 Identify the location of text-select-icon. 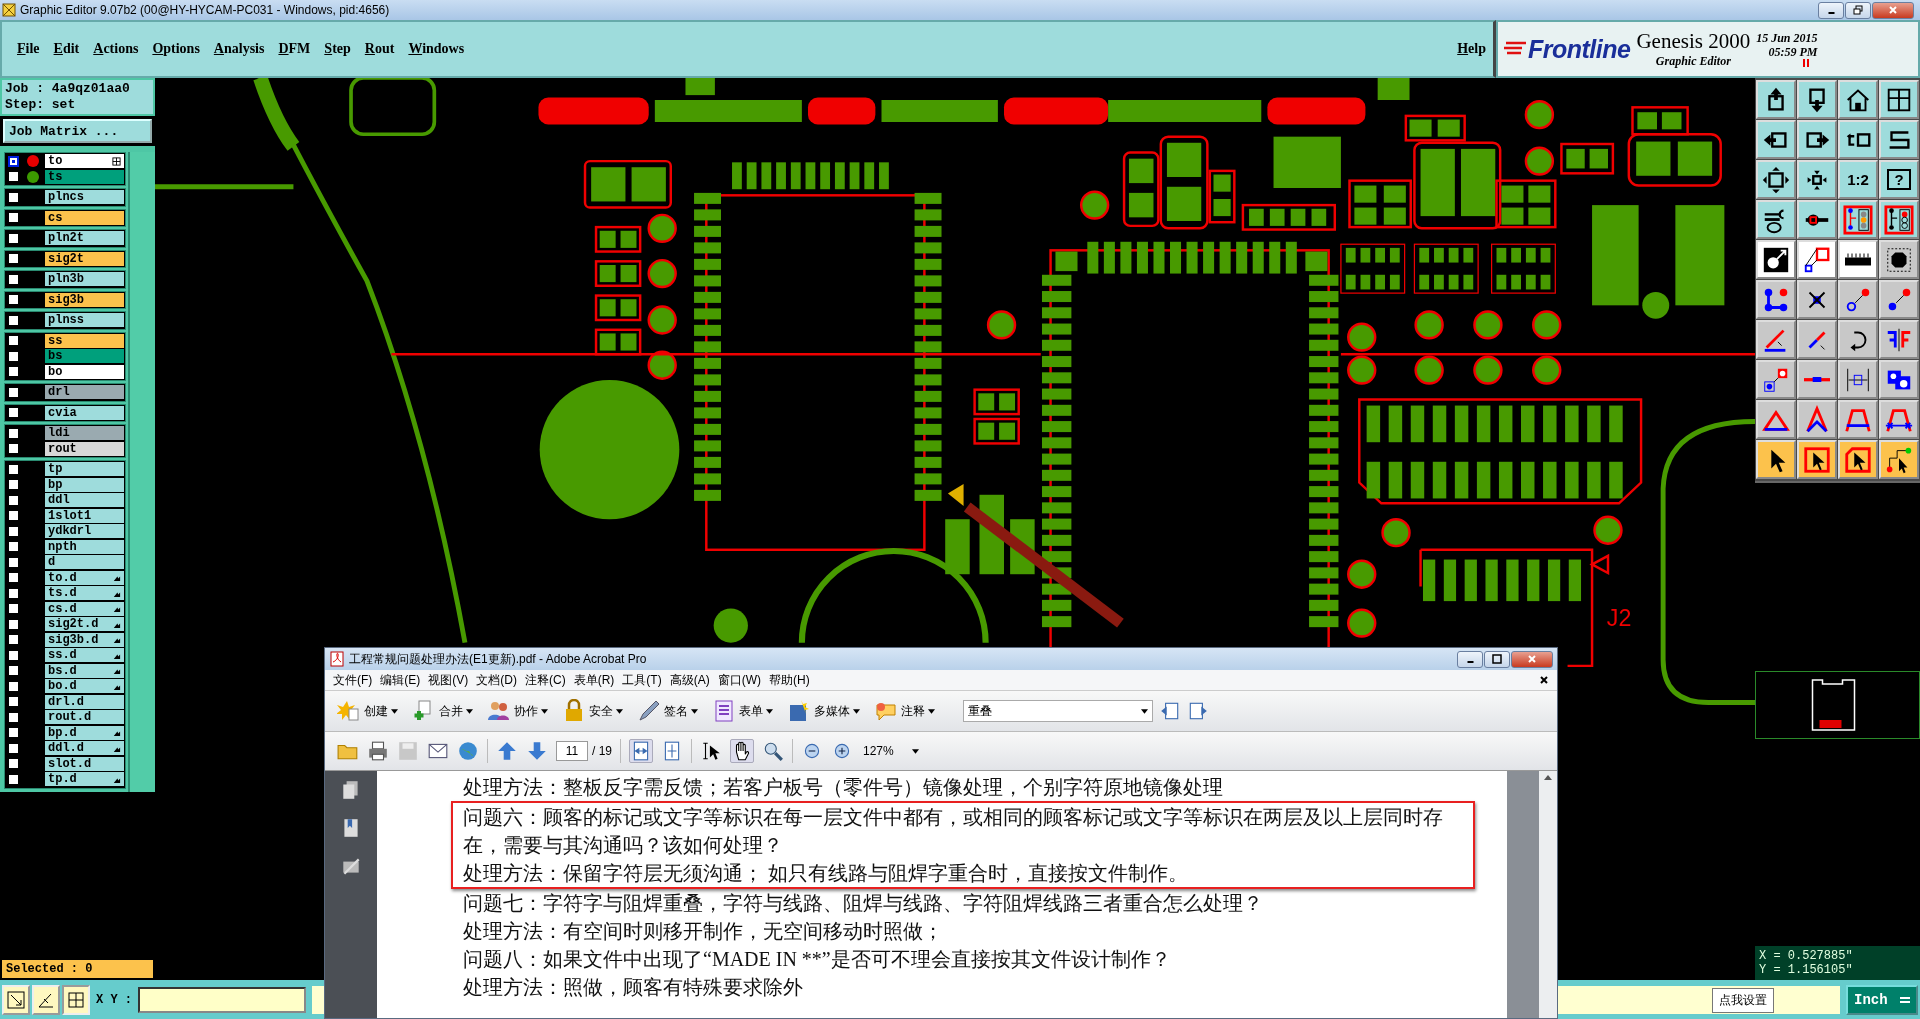
(711, 751).